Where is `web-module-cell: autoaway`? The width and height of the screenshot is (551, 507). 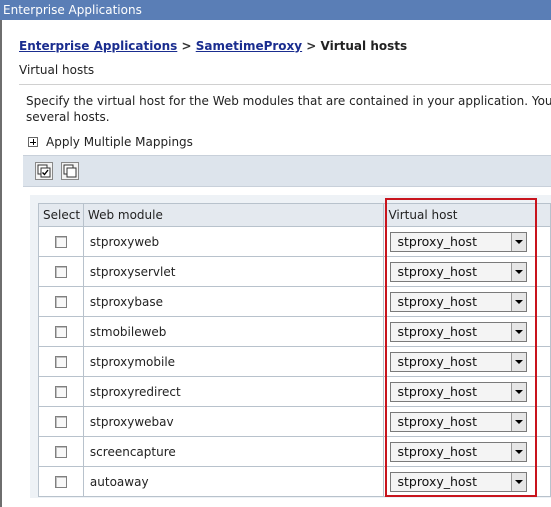 web-module-cell: autoaway is located at coordinates (233, 481).